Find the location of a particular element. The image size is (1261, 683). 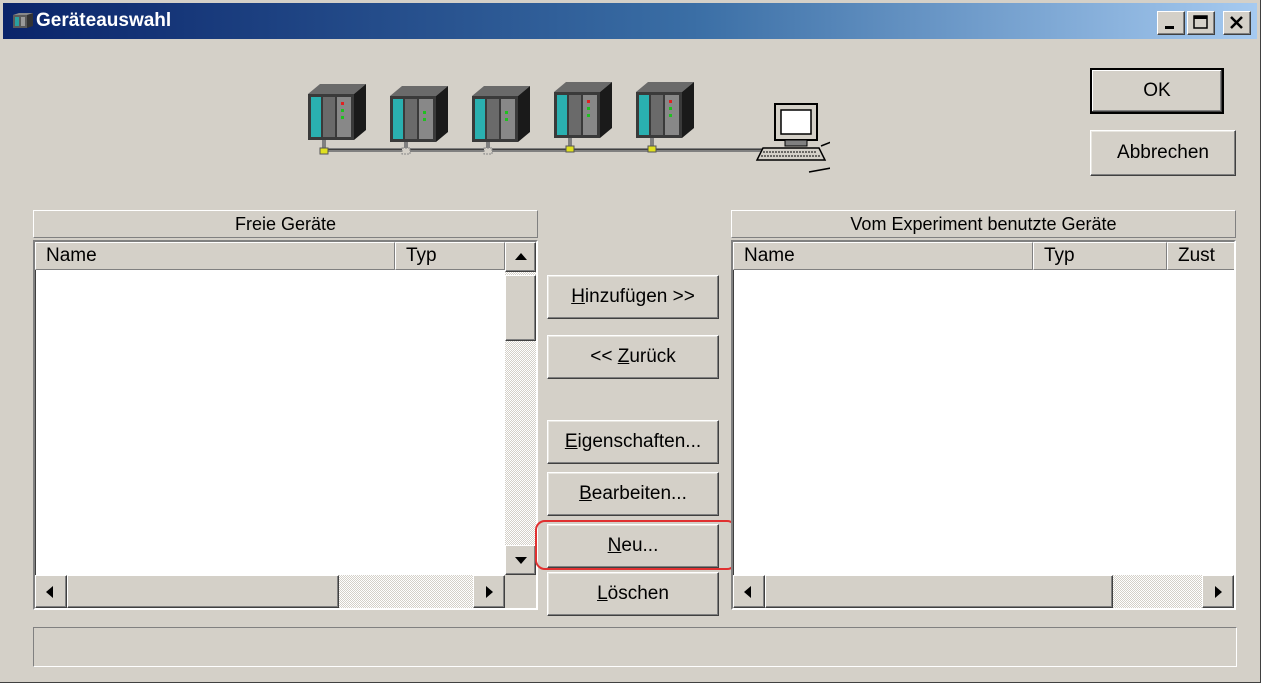

used-hscroll-thumb is located at coordinates (939, 591).